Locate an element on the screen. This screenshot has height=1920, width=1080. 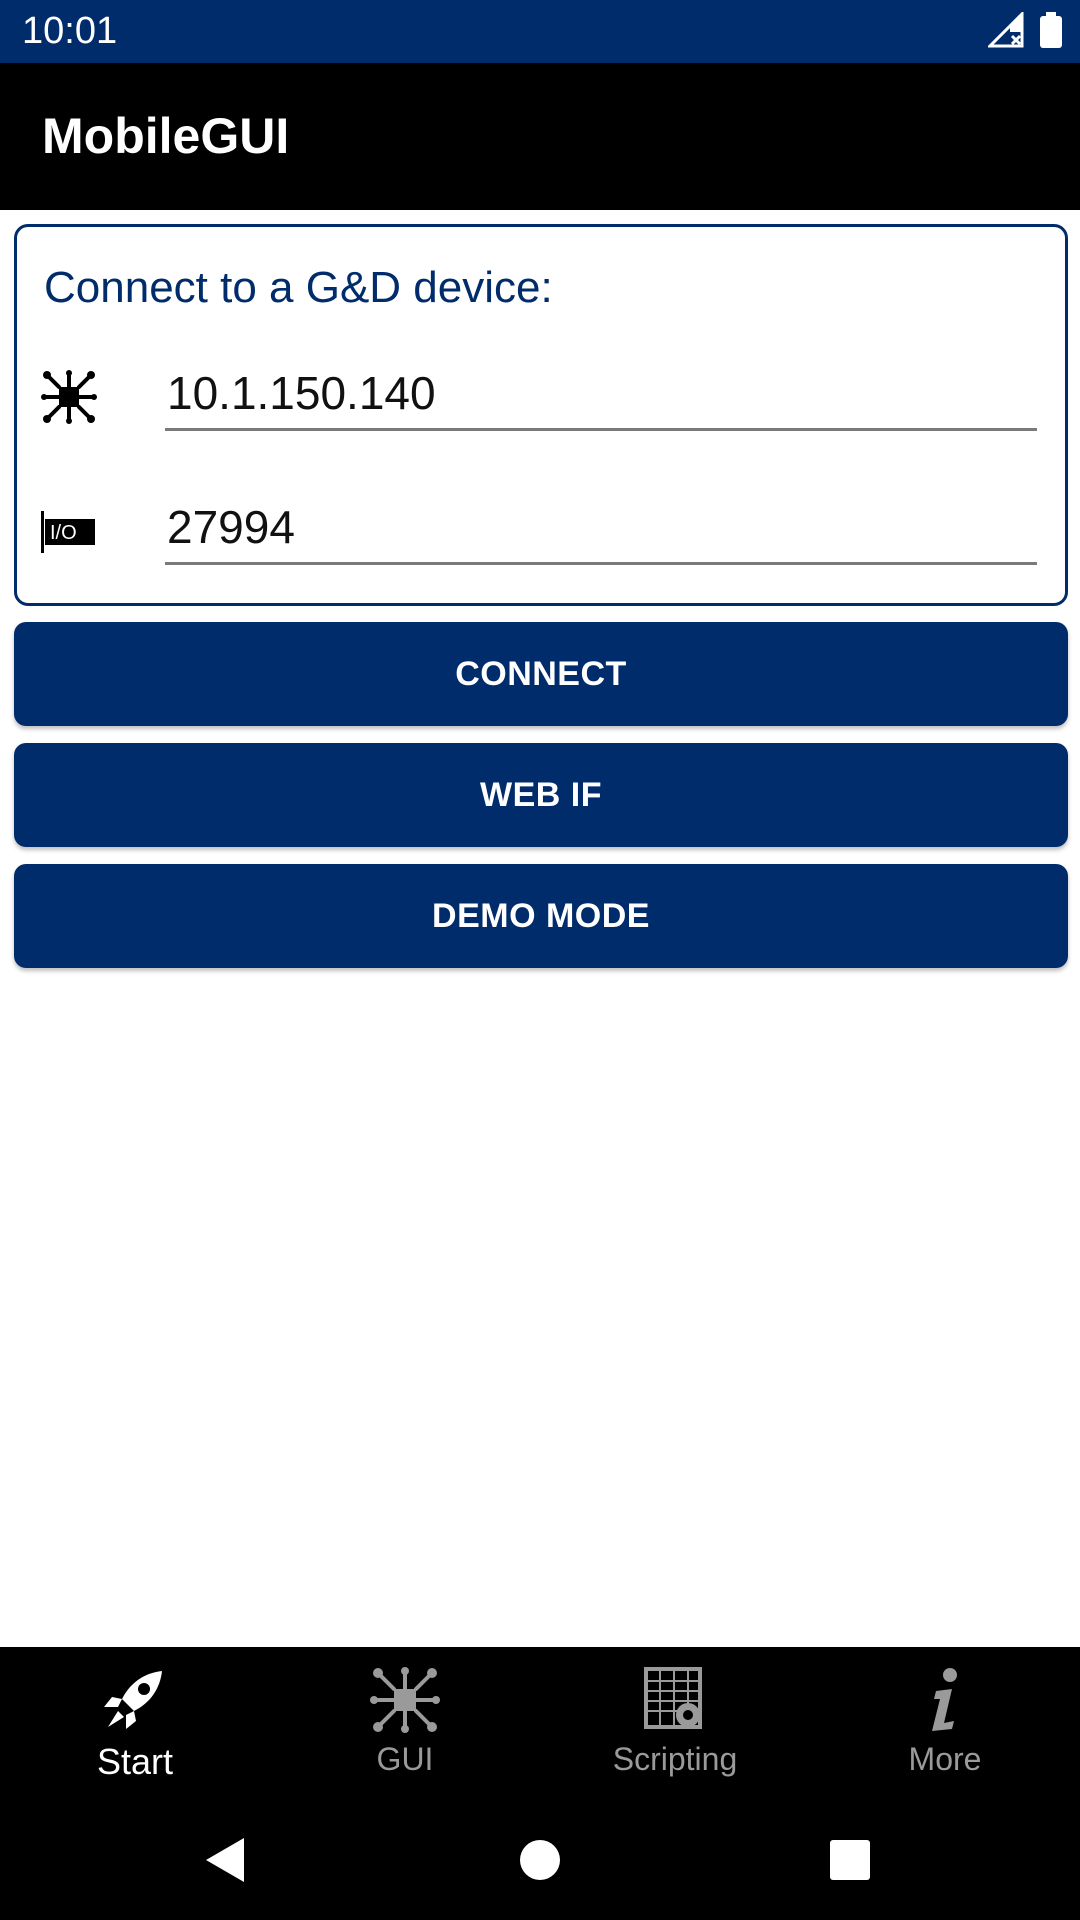
nav-item-gui: GUI is located at coordinates (405, 1723).